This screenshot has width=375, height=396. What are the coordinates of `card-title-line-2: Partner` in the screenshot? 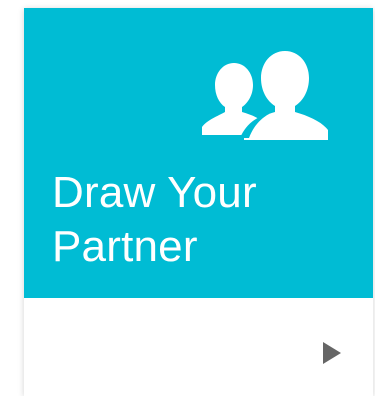 It's located at (125, 246).